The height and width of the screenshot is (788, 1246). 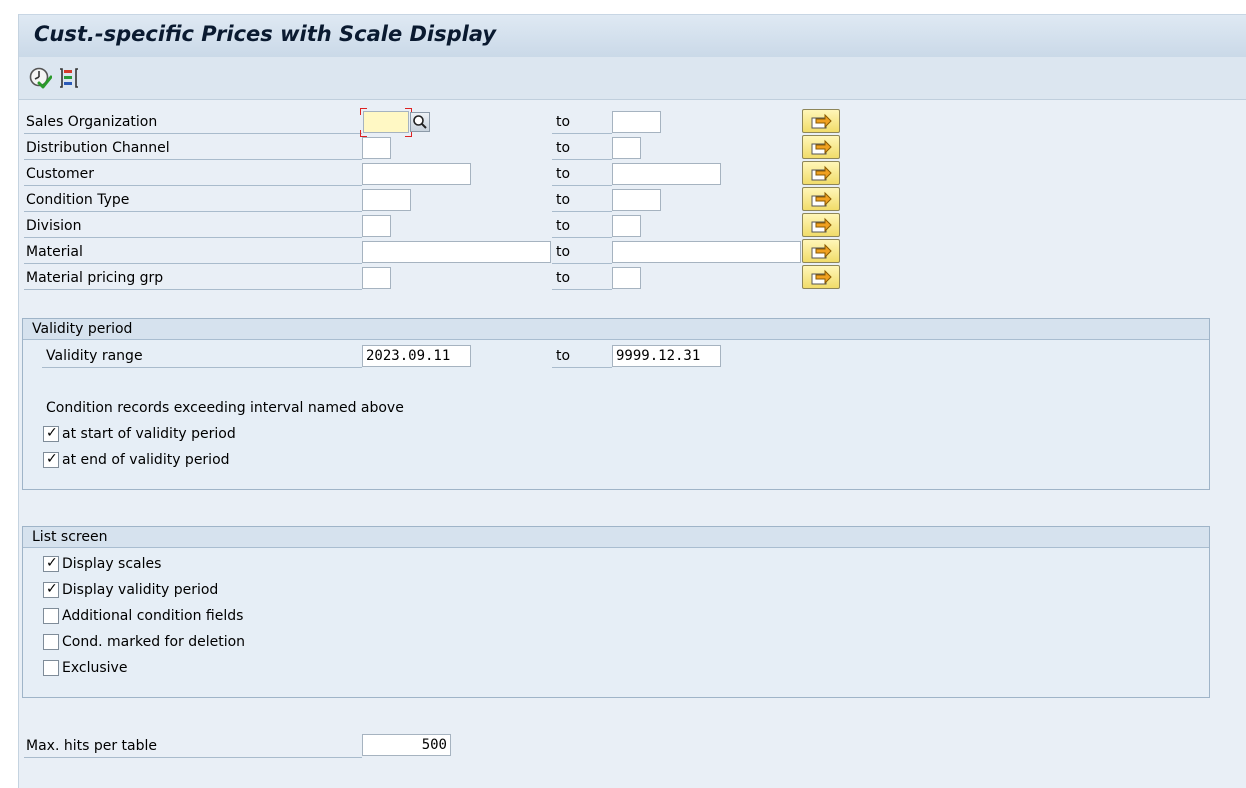 What do you see at coordinates (636, 122) in the screenshot?
I see `sales-organization-to-input` at bounding box center [636, 122].